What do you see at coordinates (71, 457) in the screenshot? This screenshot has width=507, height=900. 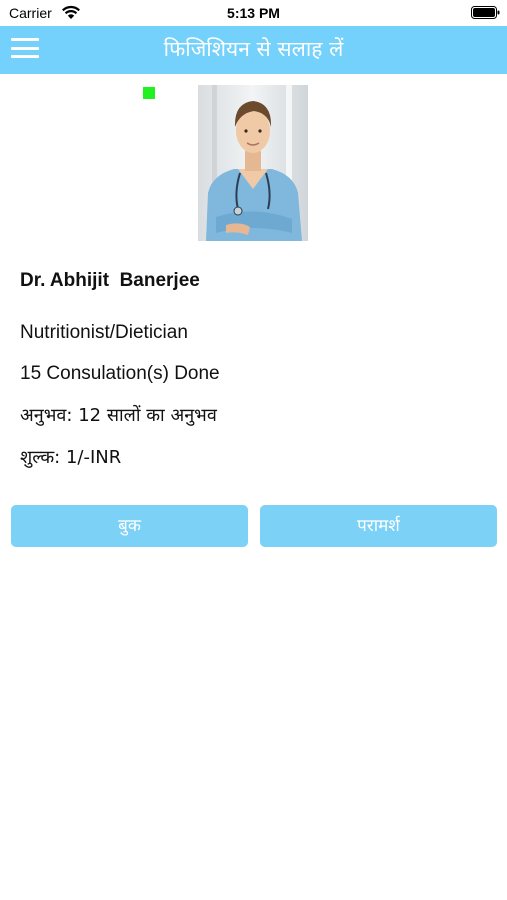 I see `consultation-fee: शुल्क: 1/-INR` at bounding box center [71, 457].